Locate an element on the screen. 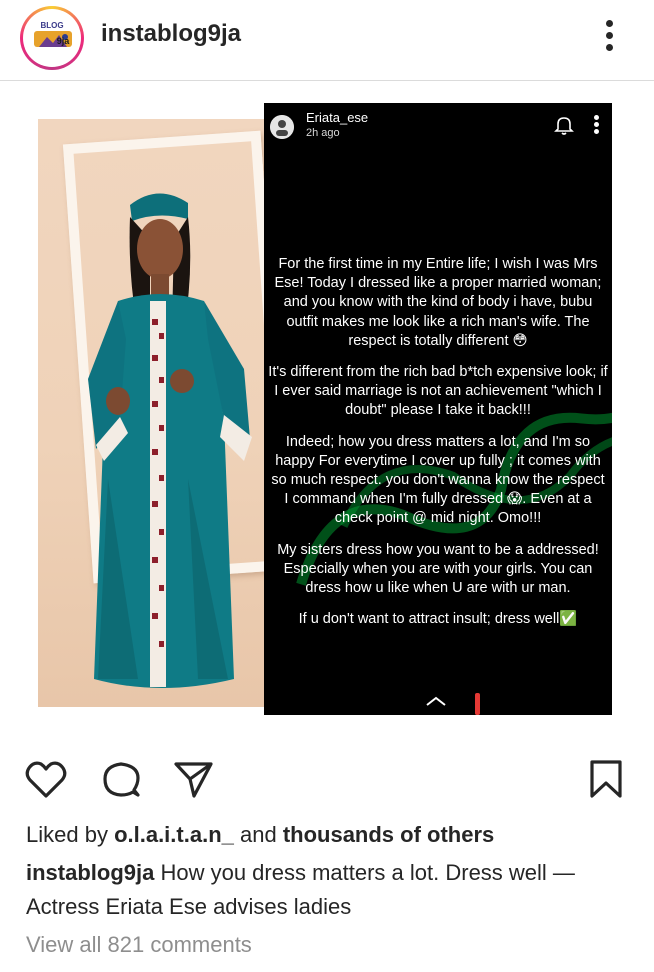 The height and width of the screenshot is (972, 654). svg-text: BLOG is located at coordinates (51, 25).